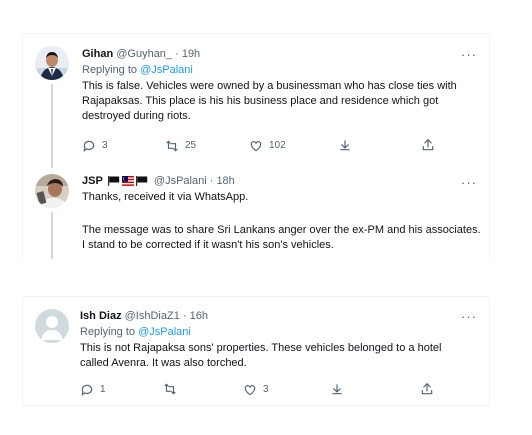  I want to click on reply-count: 1, so click(103, 389).